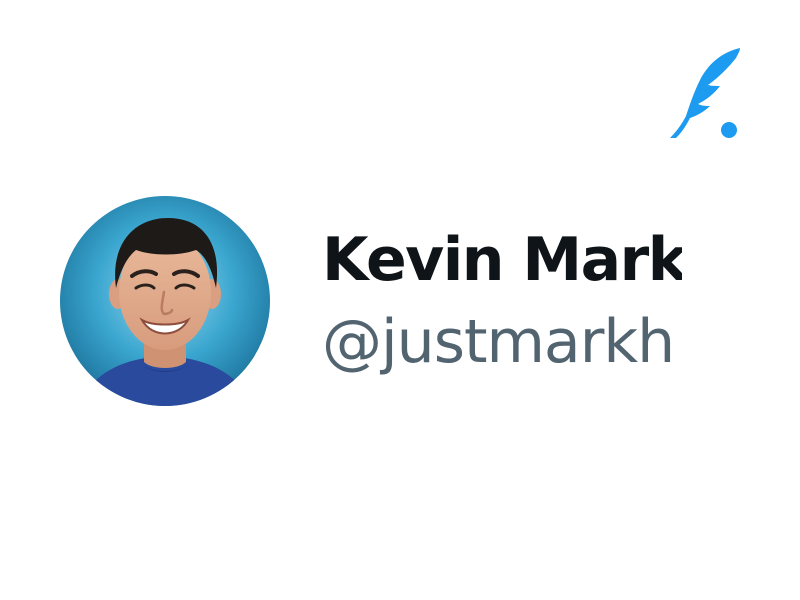  I want to click on display-name: Kevin Mark, so click(502, 260).